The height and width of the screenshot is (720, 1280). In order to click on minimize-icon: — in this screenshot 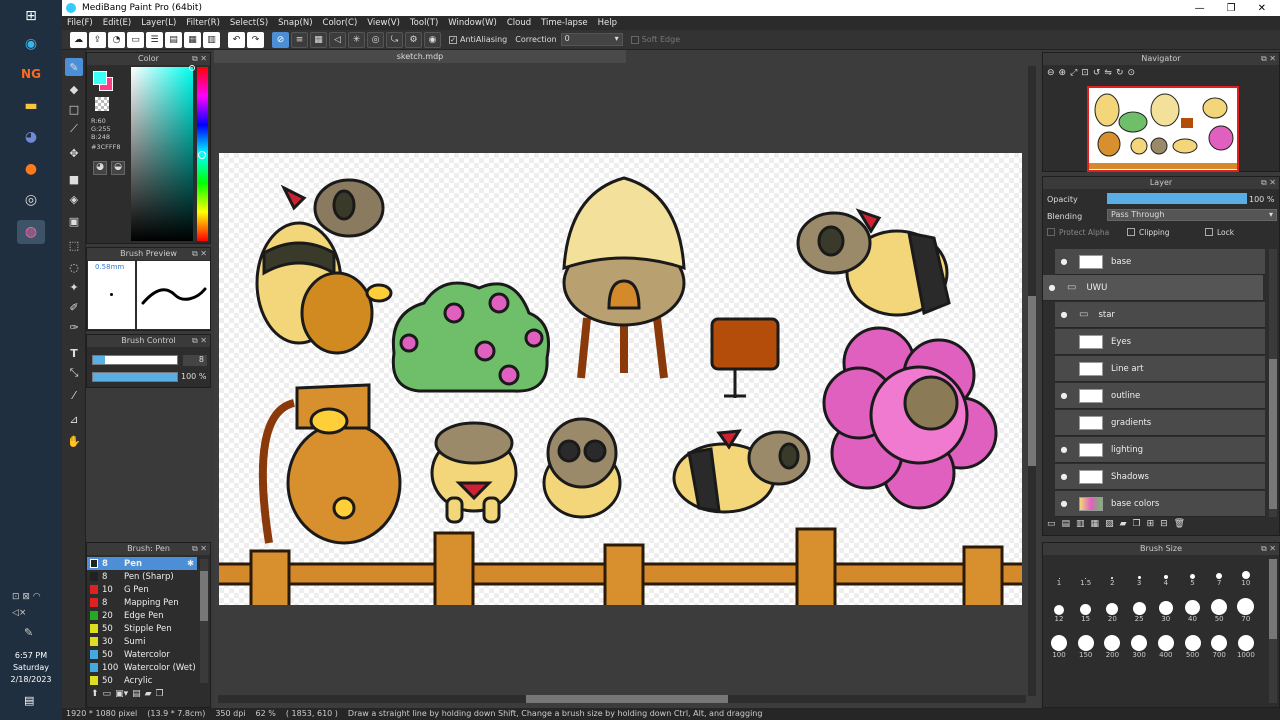, I will do `click(1200, 8)`.